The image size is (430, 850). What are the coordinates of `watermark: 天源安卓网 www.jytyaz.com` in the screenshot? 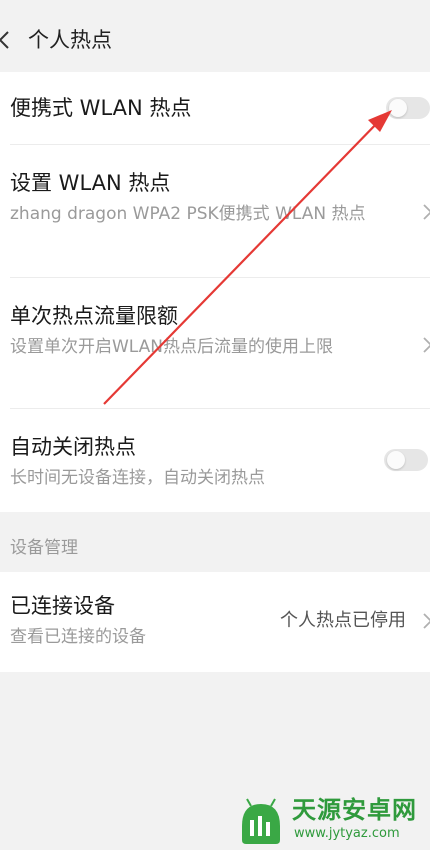 It's located at (333, 821).